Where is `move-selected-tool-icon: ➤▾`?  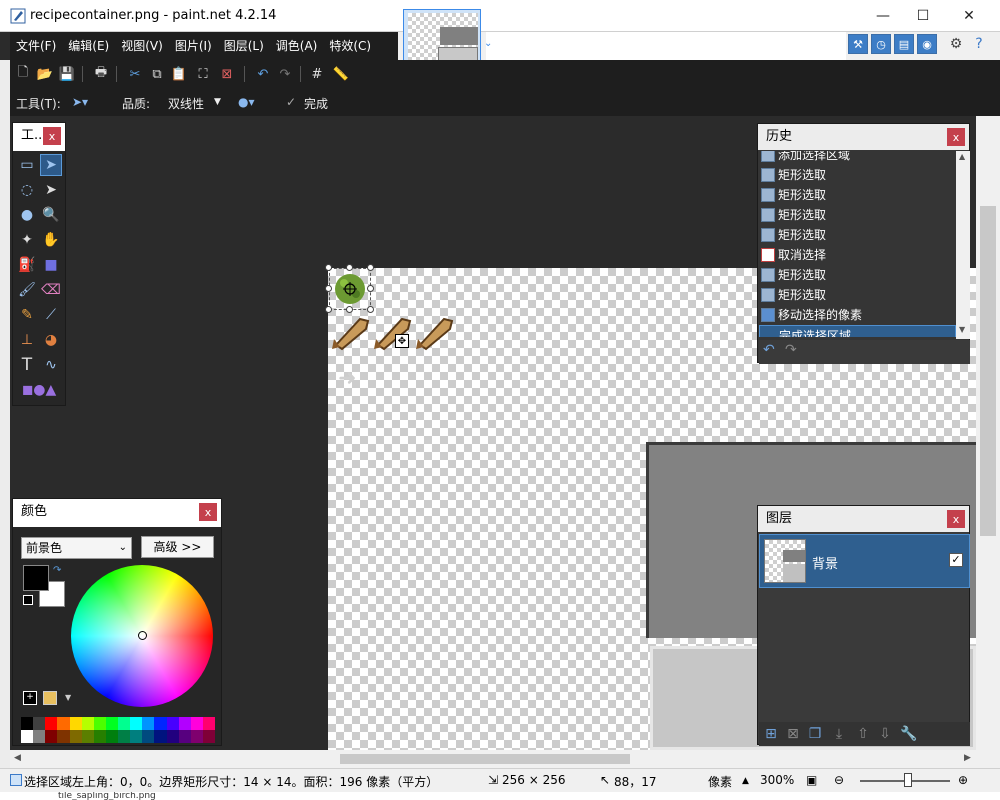
move-selected-tool-icon: ➤▾ is located at coordinates (80, 102).